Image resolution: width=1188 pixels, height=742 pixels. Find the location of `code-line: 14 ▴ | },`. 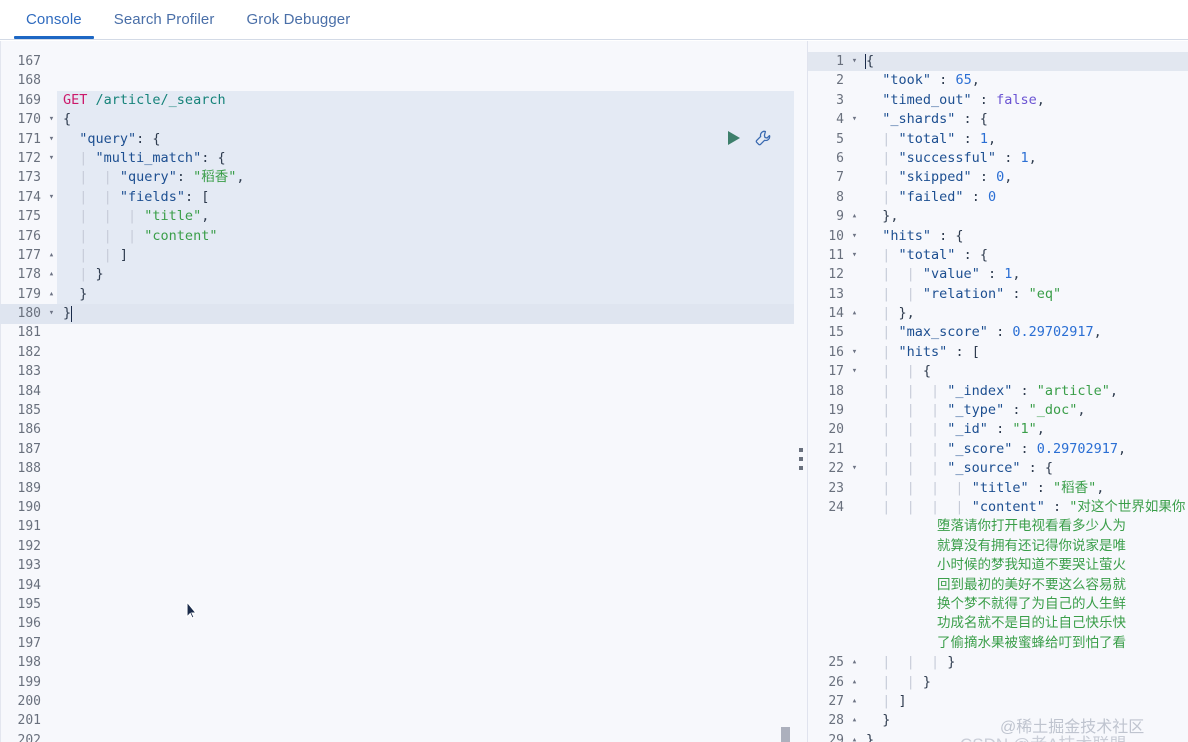

code-line: 14 ▴ | }, is located at coordinates (998, 313).